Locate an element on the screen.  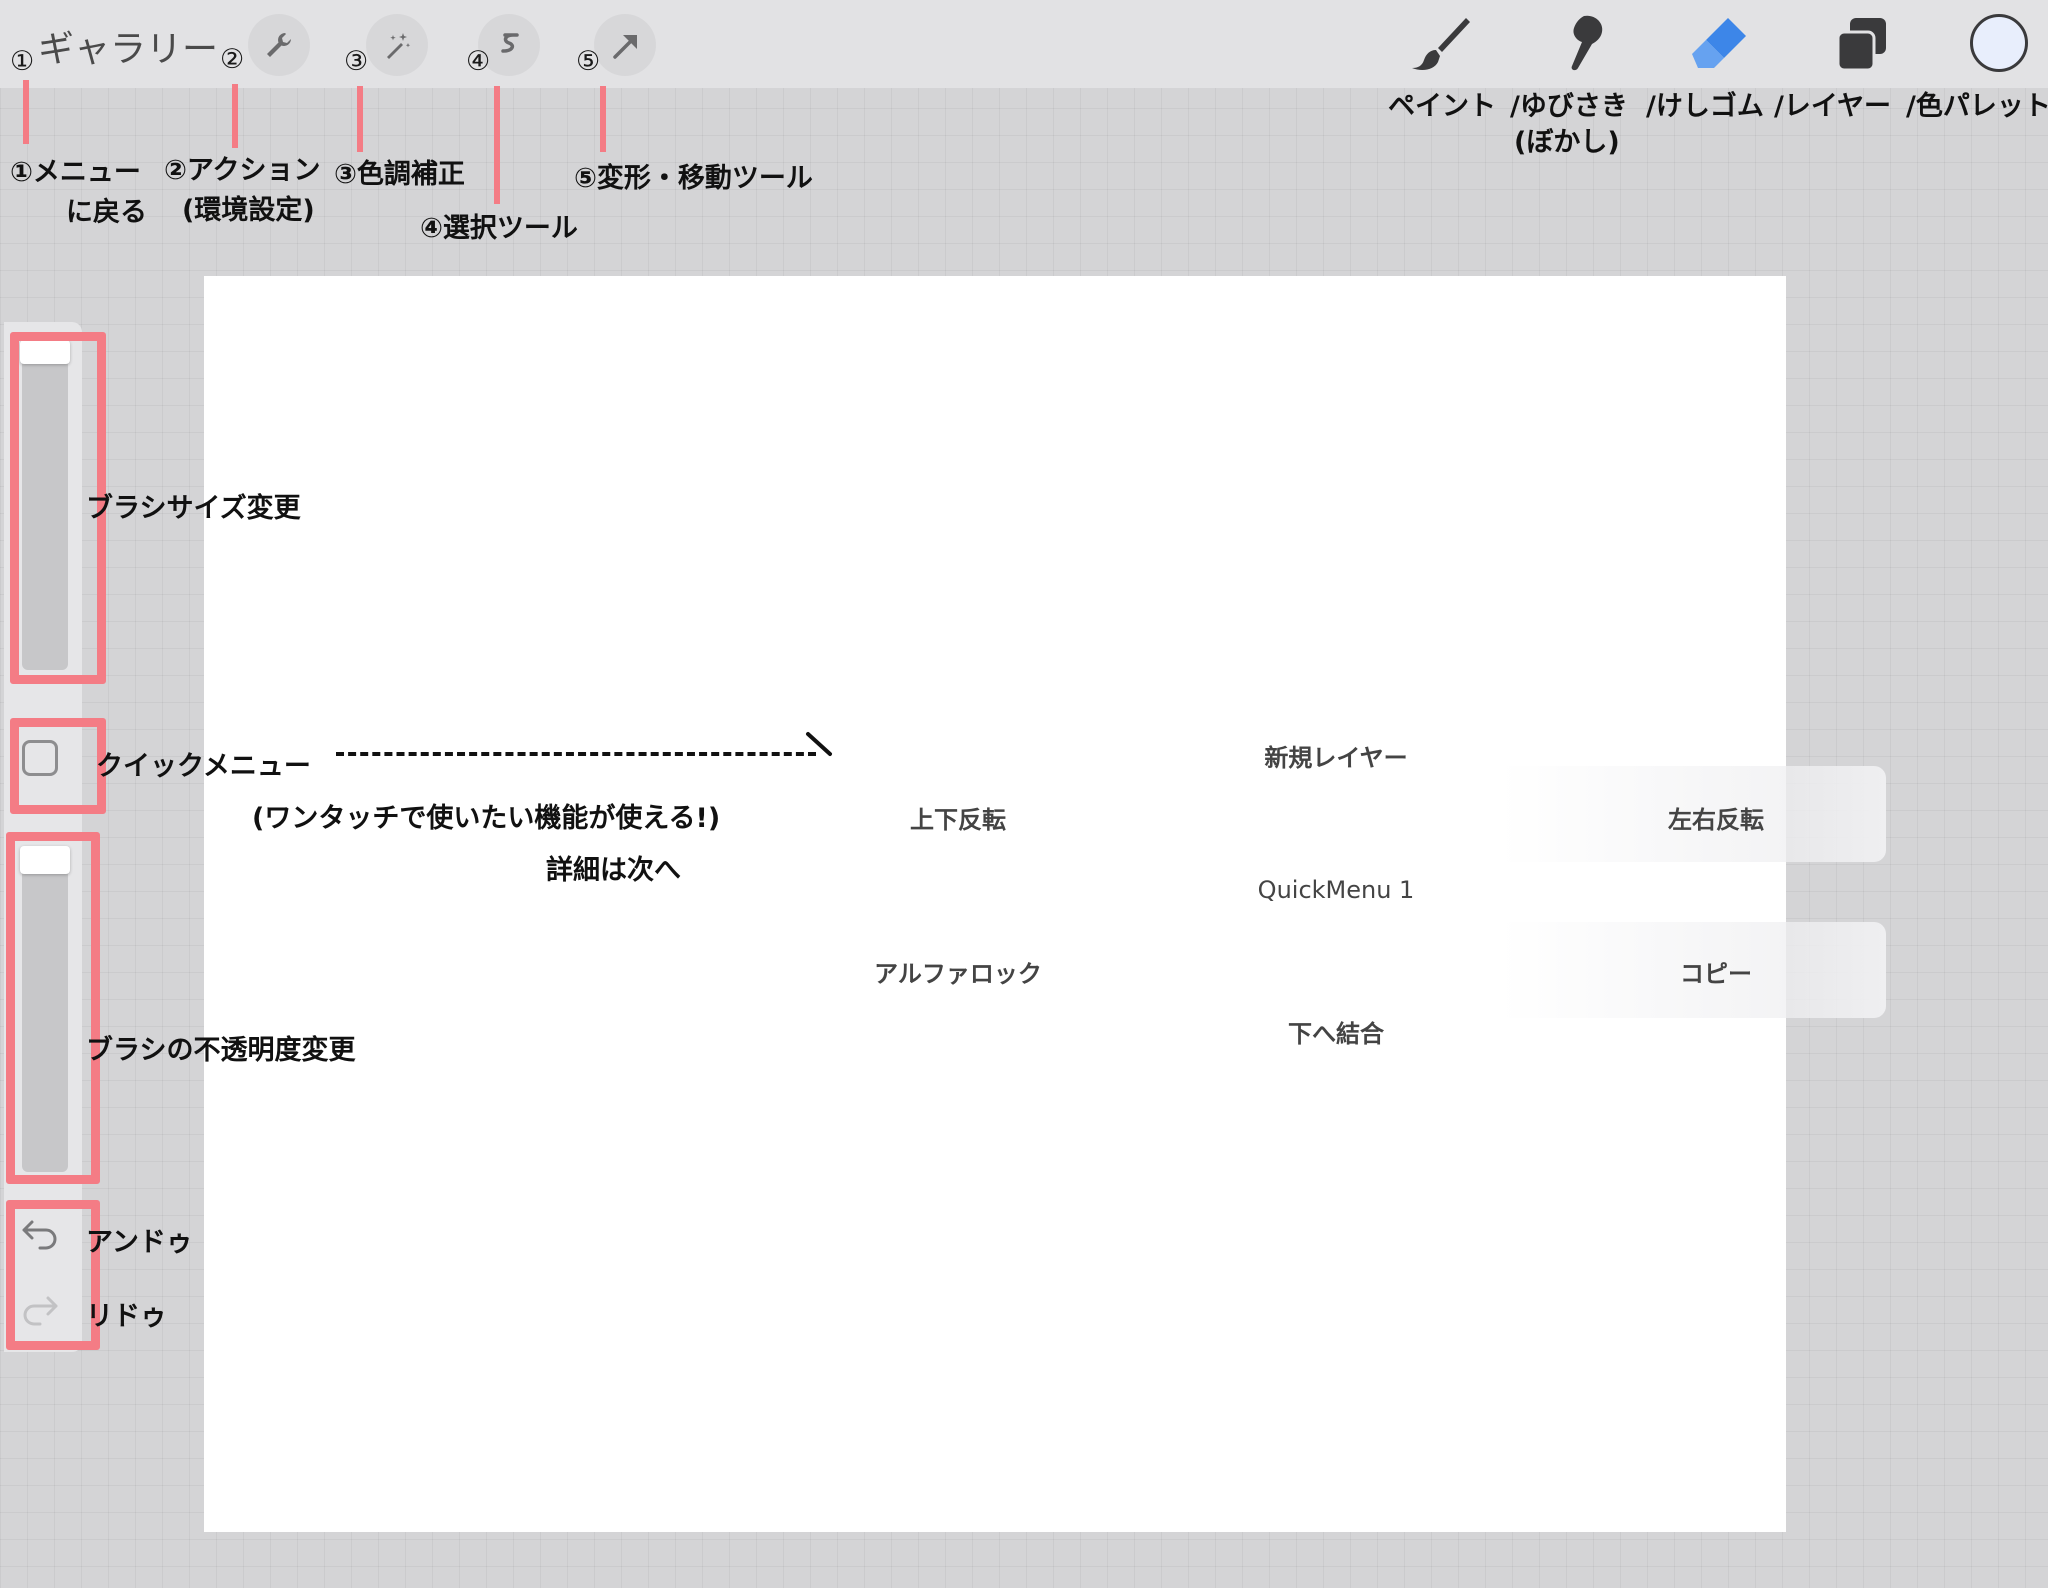
brush-icon is located at coordinates (1441, 44).